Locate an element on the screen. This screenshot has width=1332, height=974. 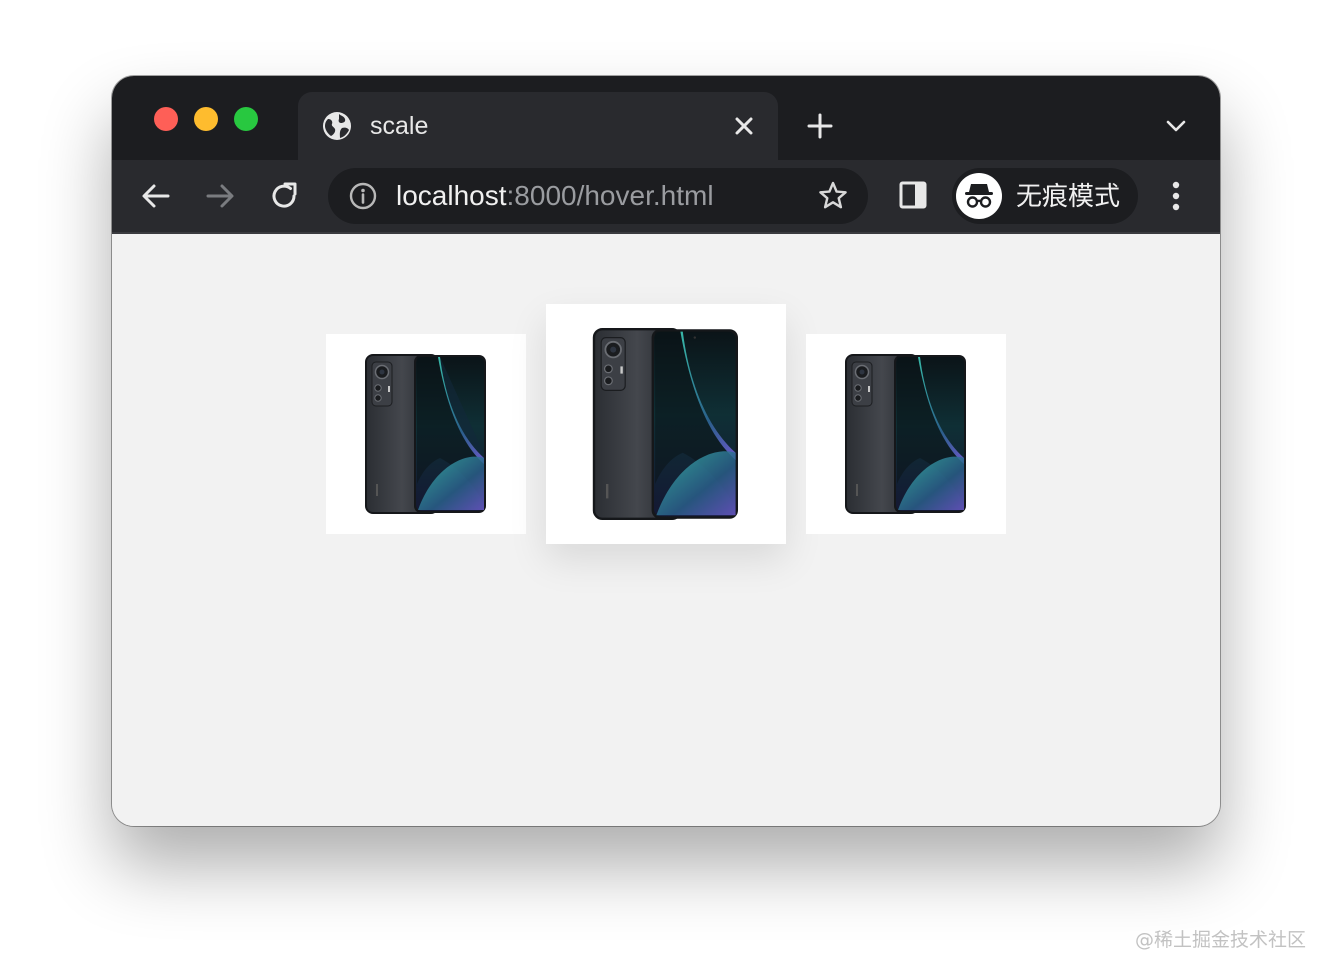
chevron-down-icon is located at coordinates (1176, 126).